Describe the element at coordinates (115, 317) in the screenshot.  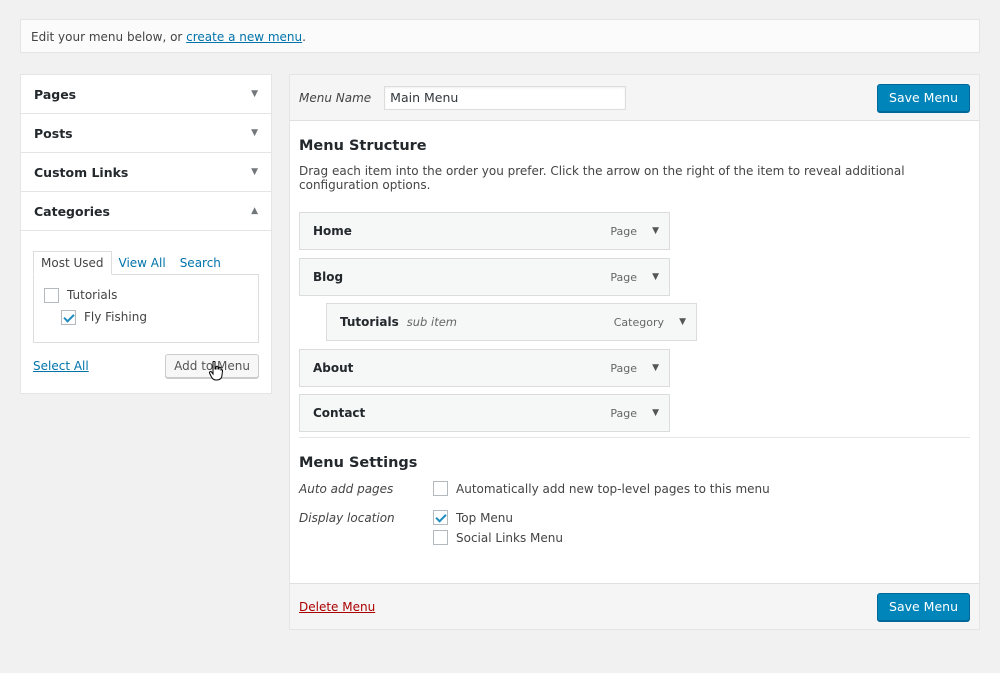
I see `category-label: Fly Fishing` at that location.